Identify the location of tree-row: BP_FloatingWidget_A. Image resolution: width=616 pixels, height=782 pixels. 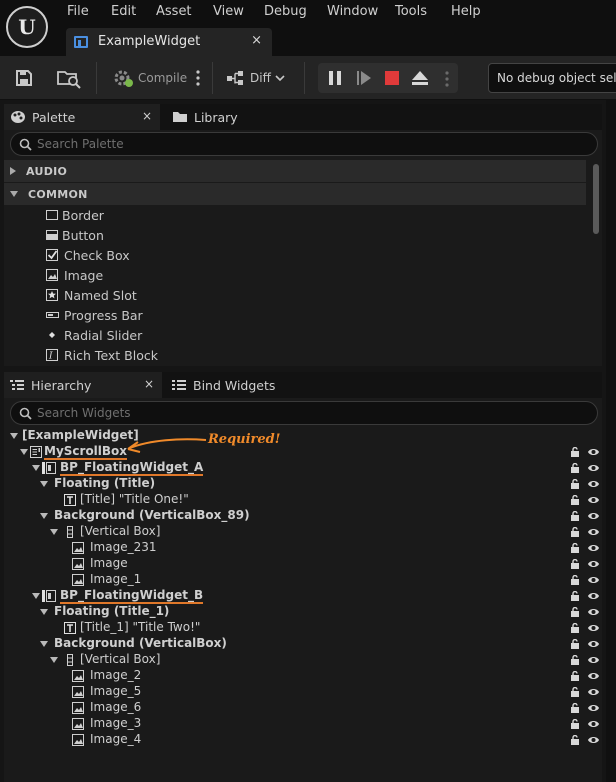
(303, 468).